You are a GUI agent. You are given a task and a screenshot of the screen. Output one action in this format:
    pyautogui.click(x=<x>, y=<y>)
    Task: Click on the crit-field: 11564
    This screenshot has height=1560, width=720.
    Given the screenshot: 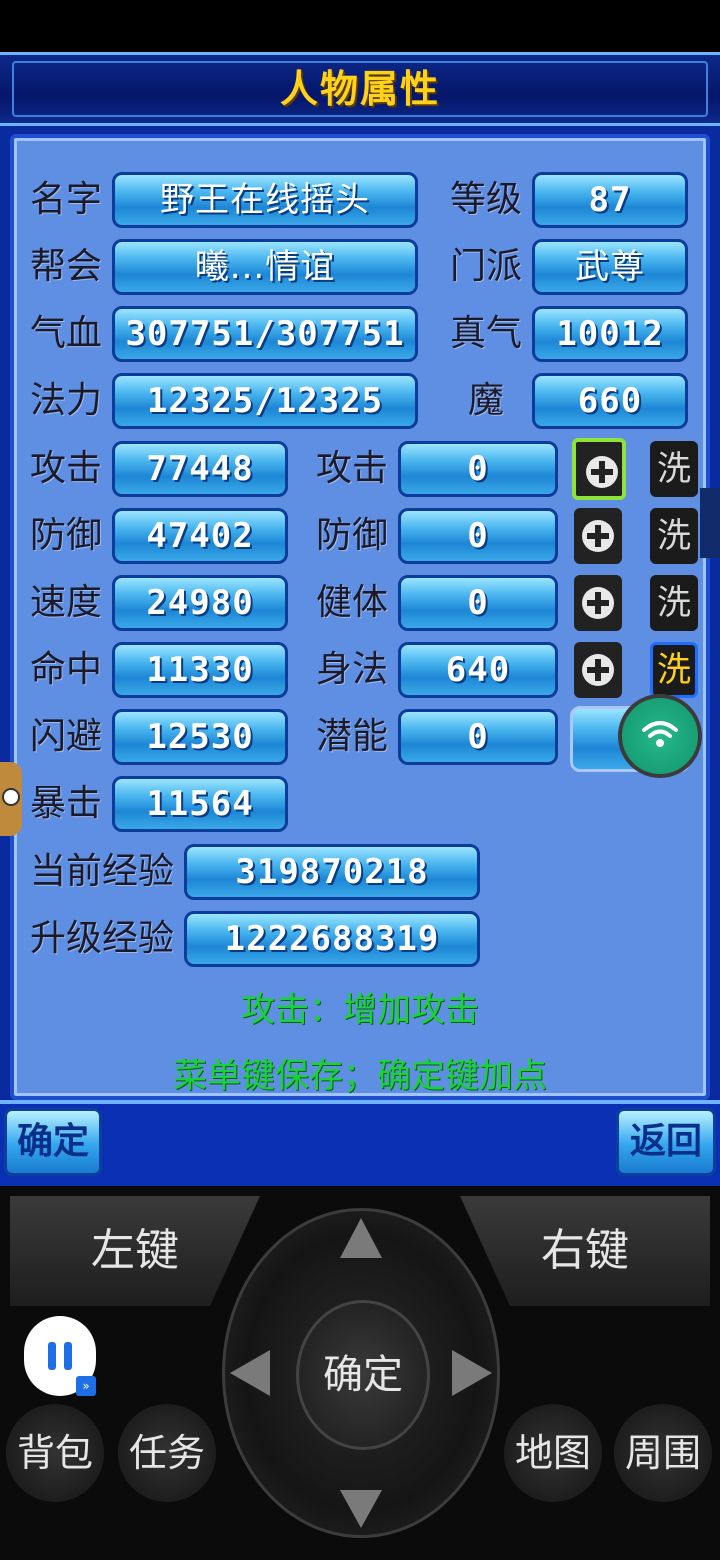 What is the action you would take?
    pyautogui.click(x=200, y=804)
    